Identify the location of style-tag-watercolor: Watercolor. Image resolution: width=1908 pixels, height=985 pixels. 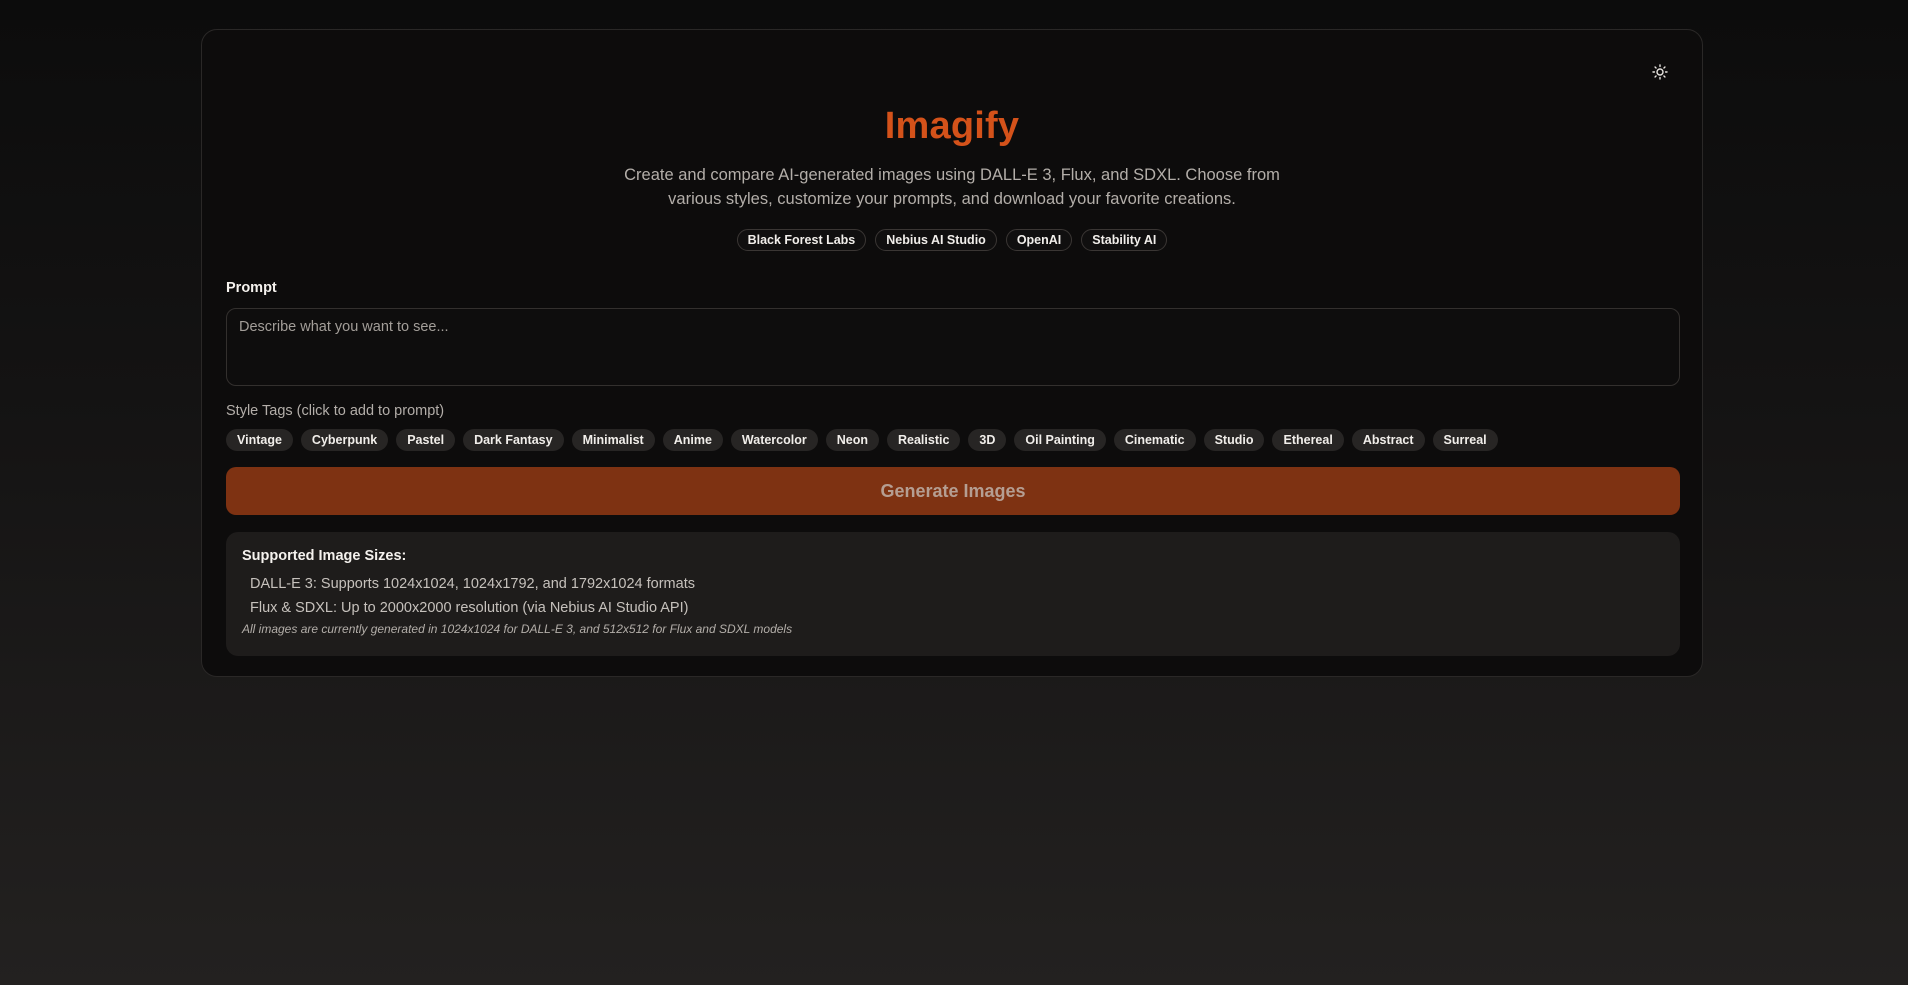
(774, 440).